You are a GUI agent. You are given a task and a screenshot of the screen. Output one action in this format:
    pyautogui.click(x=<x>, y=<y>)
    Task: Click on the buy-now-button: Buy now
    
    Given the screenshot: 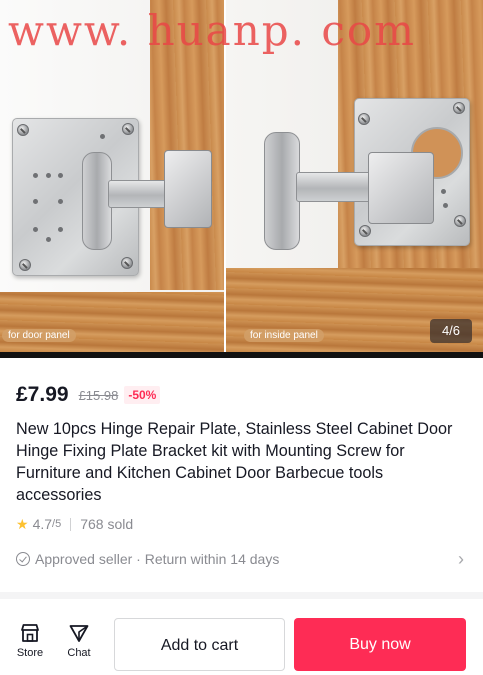 What is the action you would take?
    pyautogui.click(x=380, y=644)
    